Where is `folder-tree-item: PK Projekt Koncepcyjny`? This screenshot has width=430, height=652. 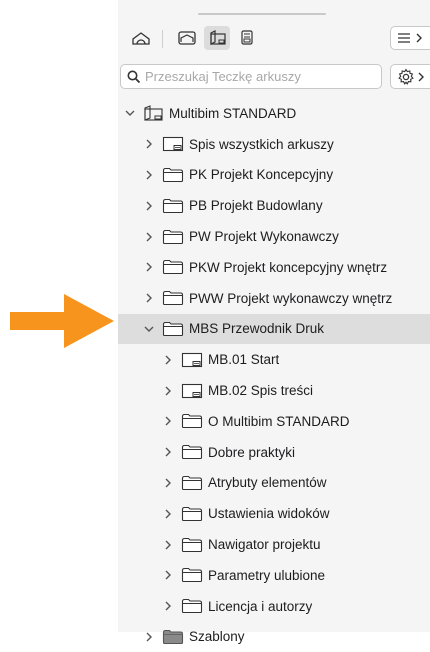 folder-tree-item: PK Projekt Koncepcyjny is located at coordinates (274, 175).